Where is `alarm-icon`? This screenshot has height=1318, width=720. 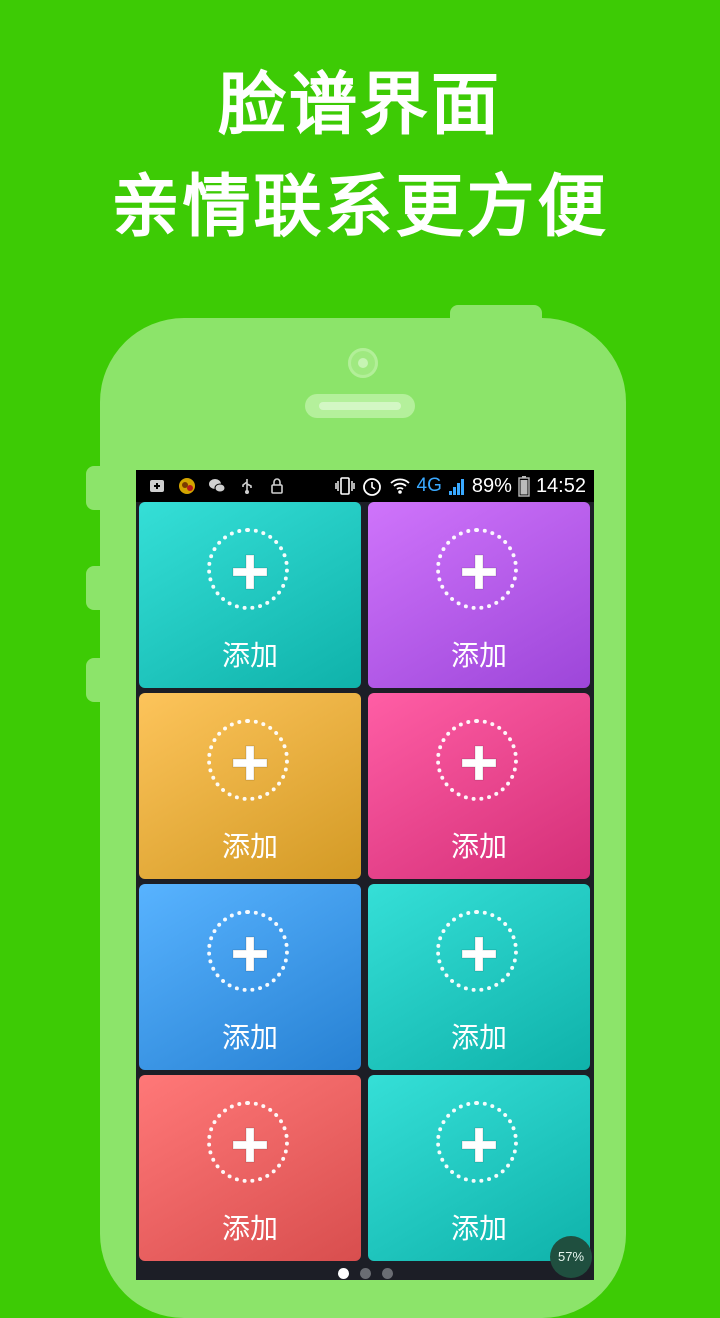
alarm-icon is located at coordinates (371, 487).